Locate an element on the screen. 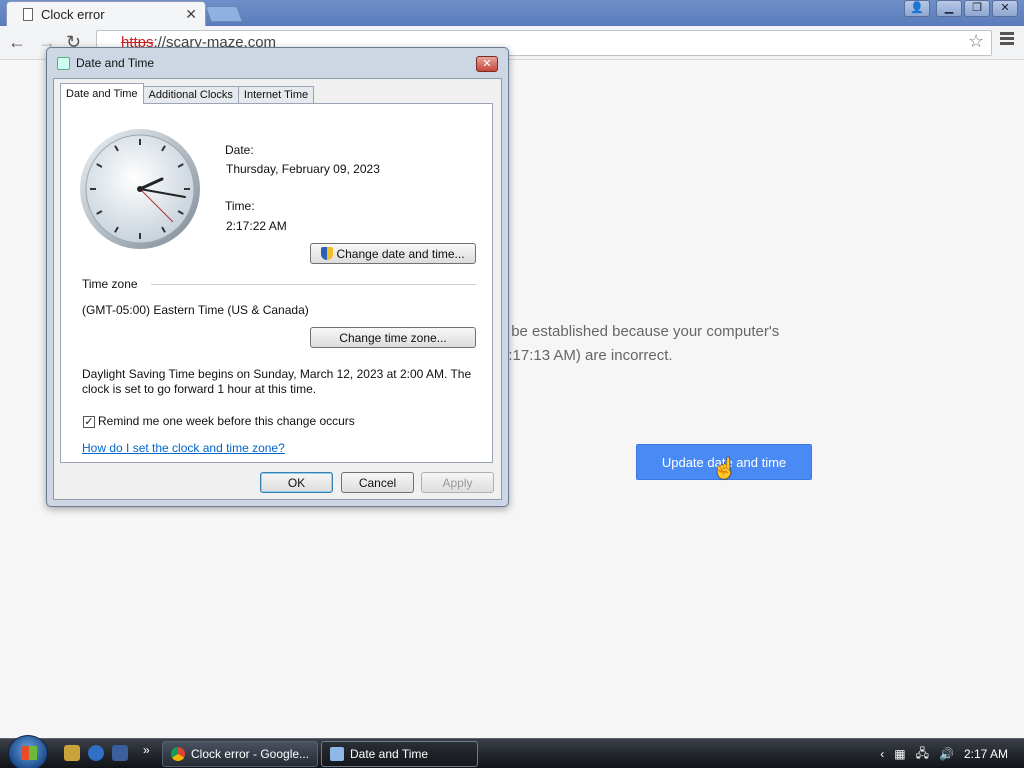  system-tray: ‹ ▦ 🖧 🔊 2:17 AM is located at coordinates (952, 753).